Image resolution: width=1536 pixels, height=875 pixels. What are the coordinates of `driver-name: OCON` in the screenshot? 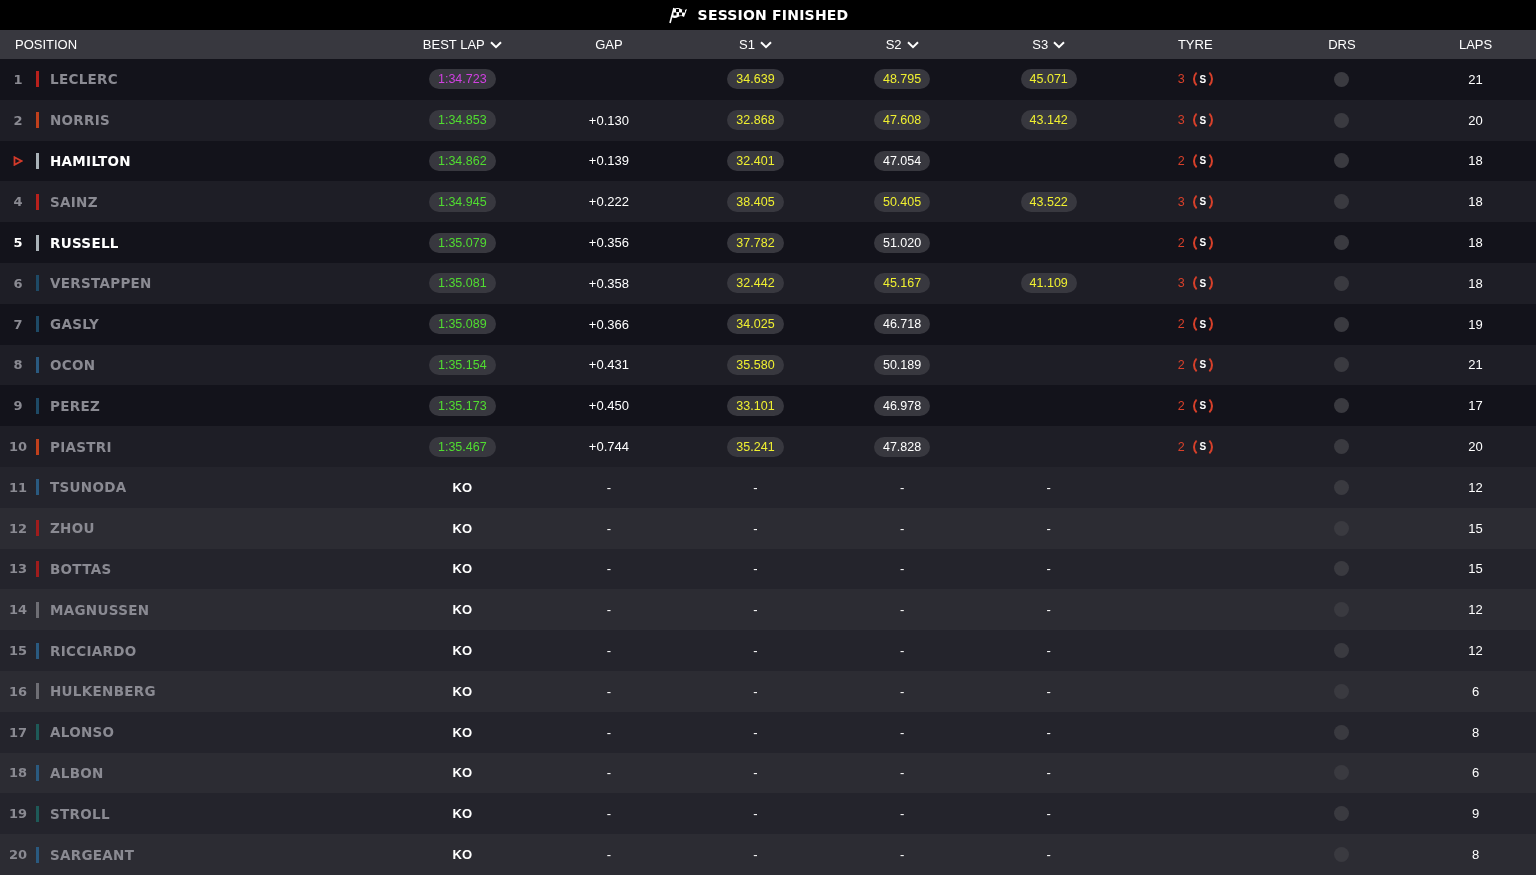 It's located at (73, 364).